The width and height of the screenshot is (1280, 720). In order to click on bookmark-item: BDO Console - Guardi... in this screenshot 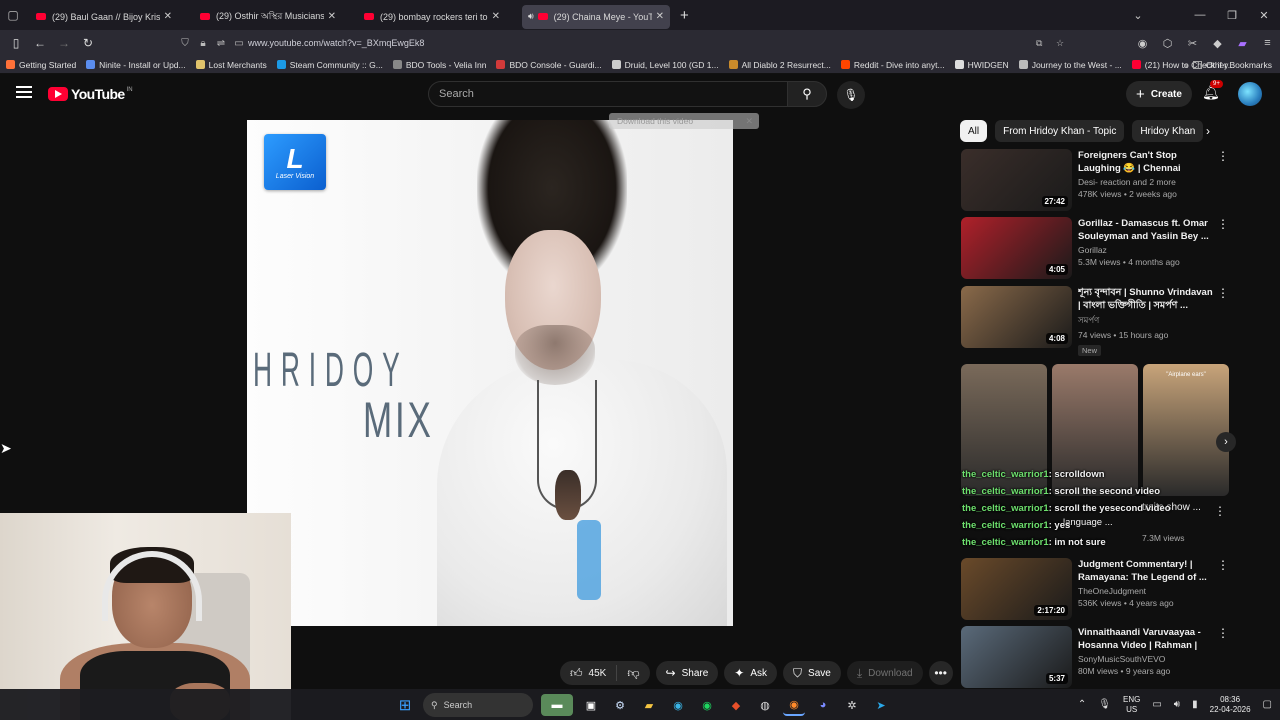, I will do `click(549, 65)`.